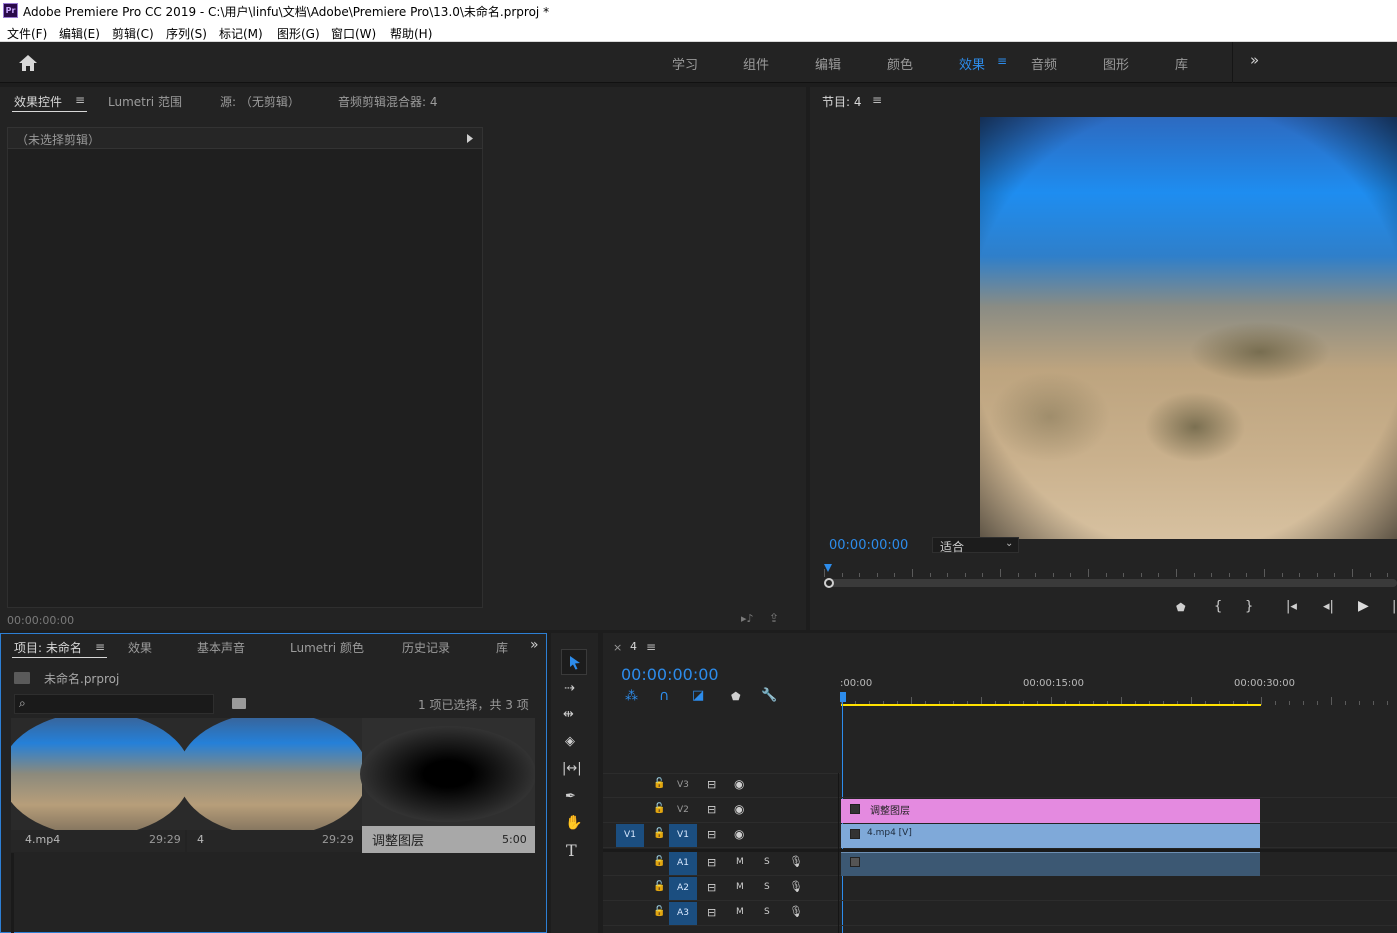  I want to click on list-item: 4.mp4 29:29, so click(98, 841).